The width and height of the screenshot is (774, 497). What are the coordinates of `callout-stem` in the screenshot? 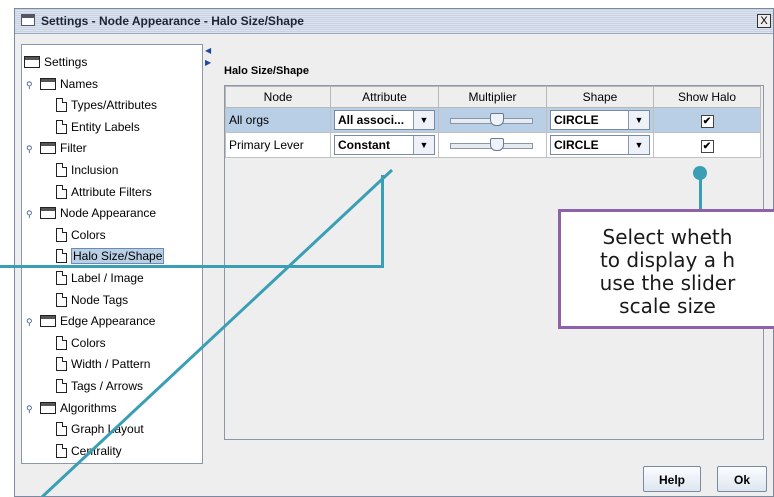 It's located at (700, 195).